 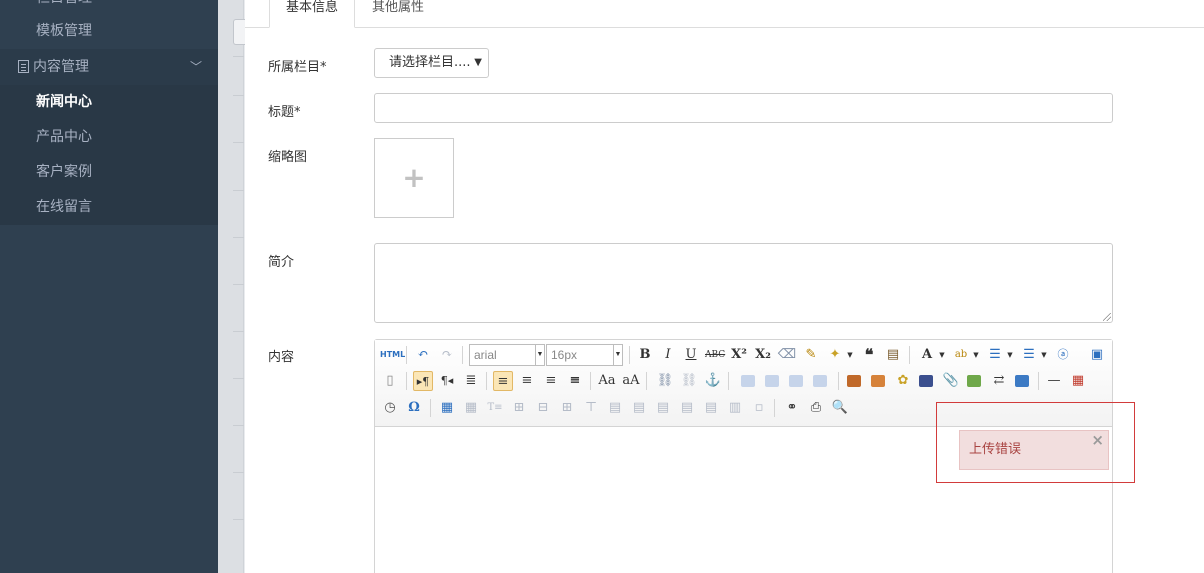 What do you see at coordinates (999, 381) in the screenshot?
I see `page-break-icon: ⇄` at bounding box center [999, 381].